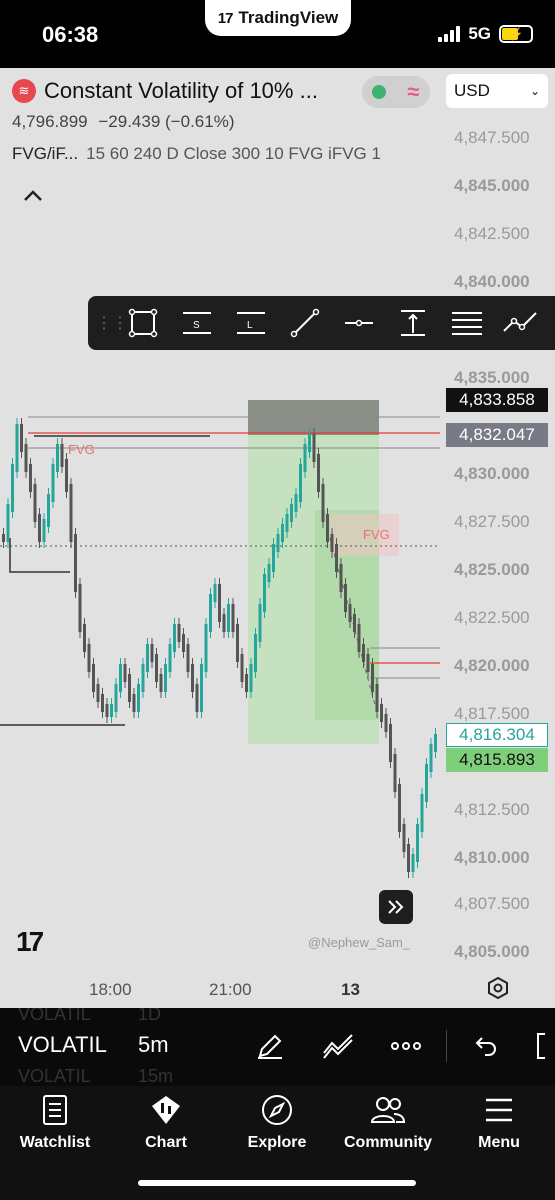  Describe the element at coordinates (270, 1046) in the screenshot. I see `drawing-pen-icon` at that location.